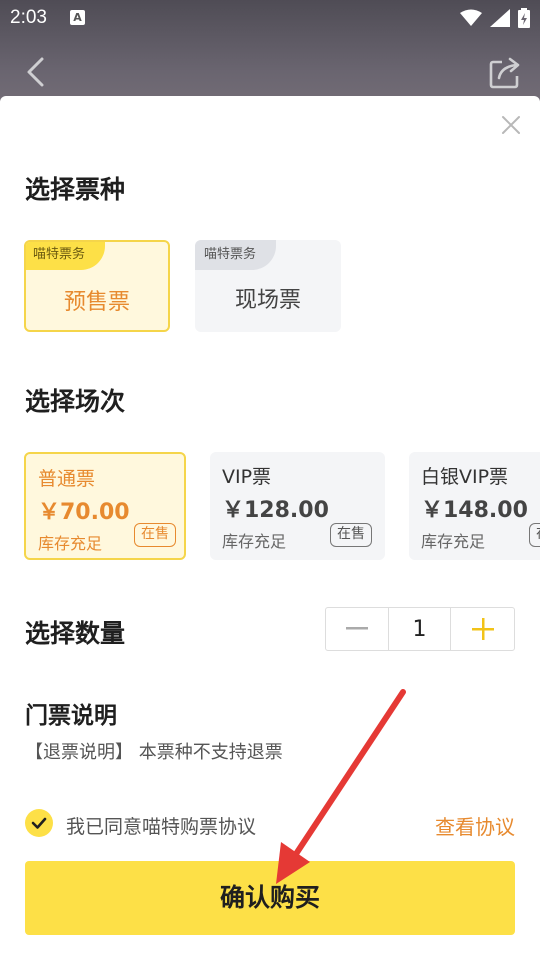 This screenshot has height=960, width=540. Describe the element at coordinates (154, 752) in the screenshot. I see `refund-note: 【退票说明】 本票种不支持退票` at that location.